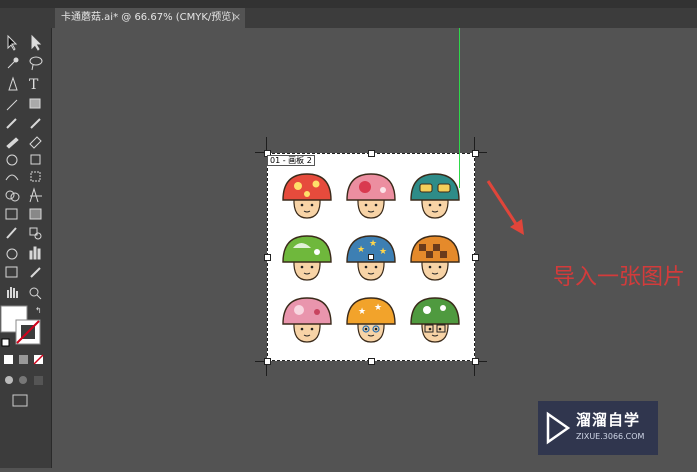 The width and height of the screenshot is (697, 472). What do you see at coordinates (22, 220) in the screenshot?
I see `tool-icons: T ↰` at bounding box center [22, 220].